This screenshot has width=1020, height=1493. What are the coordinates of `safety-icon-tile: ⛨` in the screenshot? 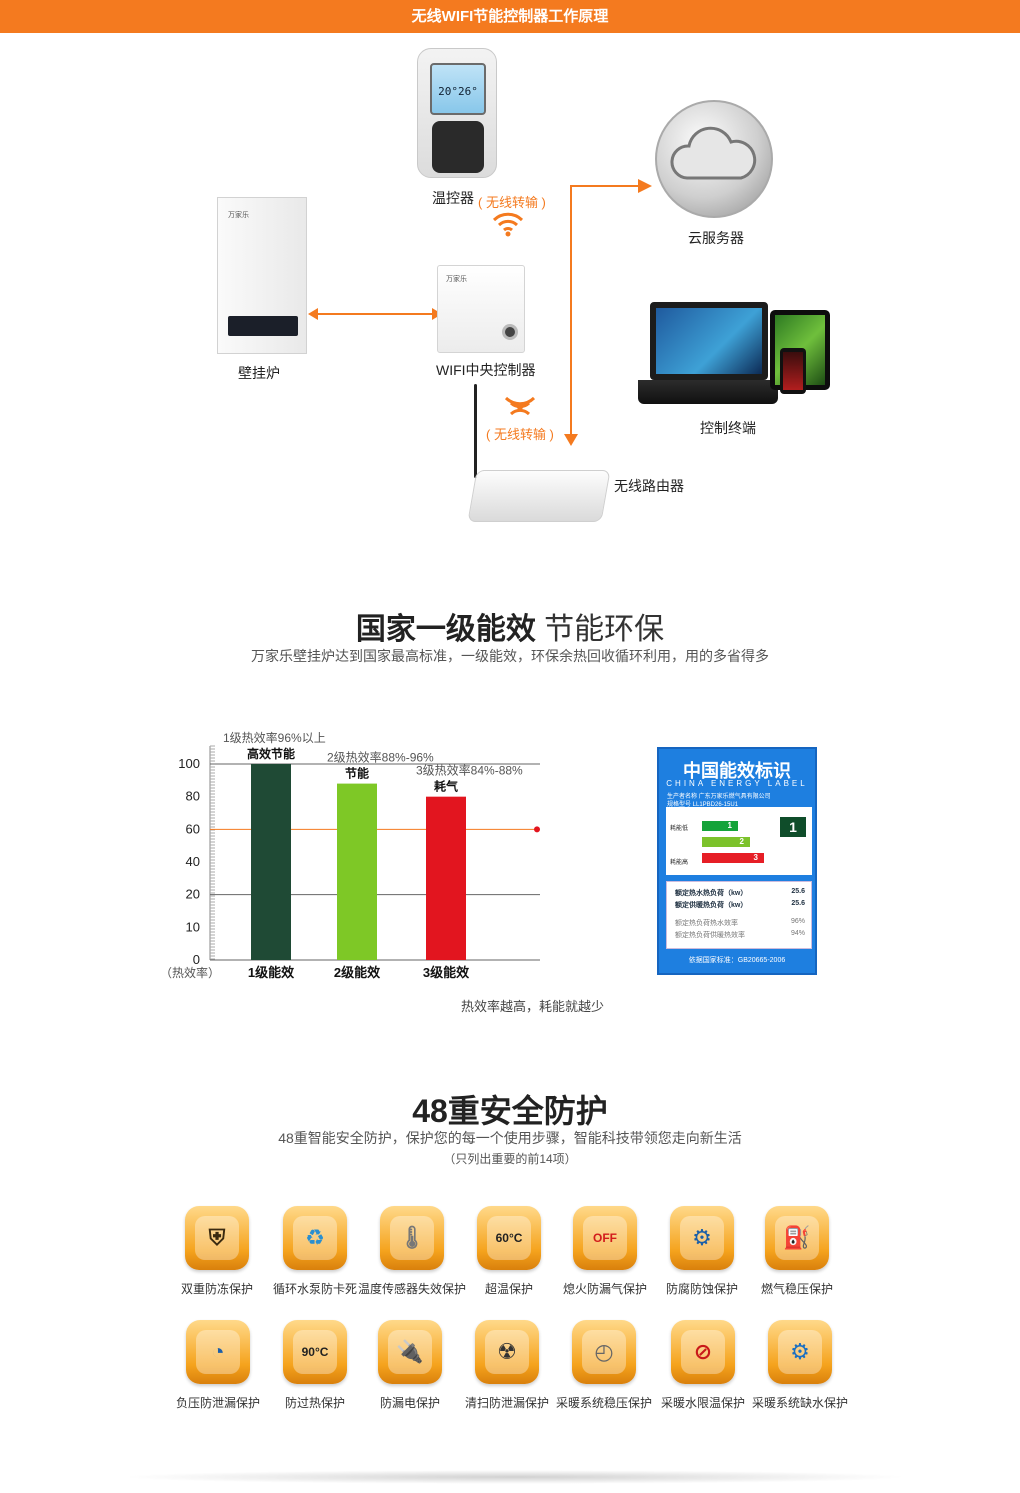 It's located at (217, 1238).